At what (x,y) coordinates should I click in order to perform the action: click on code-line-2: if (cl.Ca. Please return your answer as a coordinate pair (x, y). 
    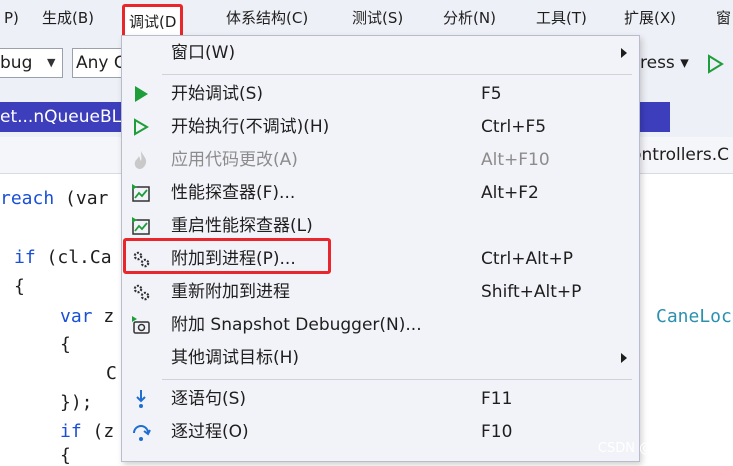
    Looking at the image, I should click on (63, 257).